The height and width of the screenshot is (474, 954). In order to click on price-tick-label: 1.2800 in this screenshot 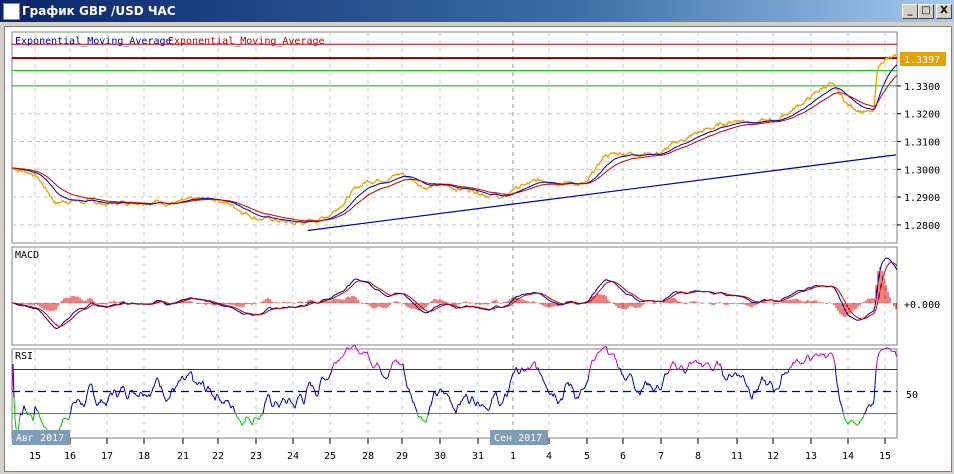, I will do `click(922, 226)`.